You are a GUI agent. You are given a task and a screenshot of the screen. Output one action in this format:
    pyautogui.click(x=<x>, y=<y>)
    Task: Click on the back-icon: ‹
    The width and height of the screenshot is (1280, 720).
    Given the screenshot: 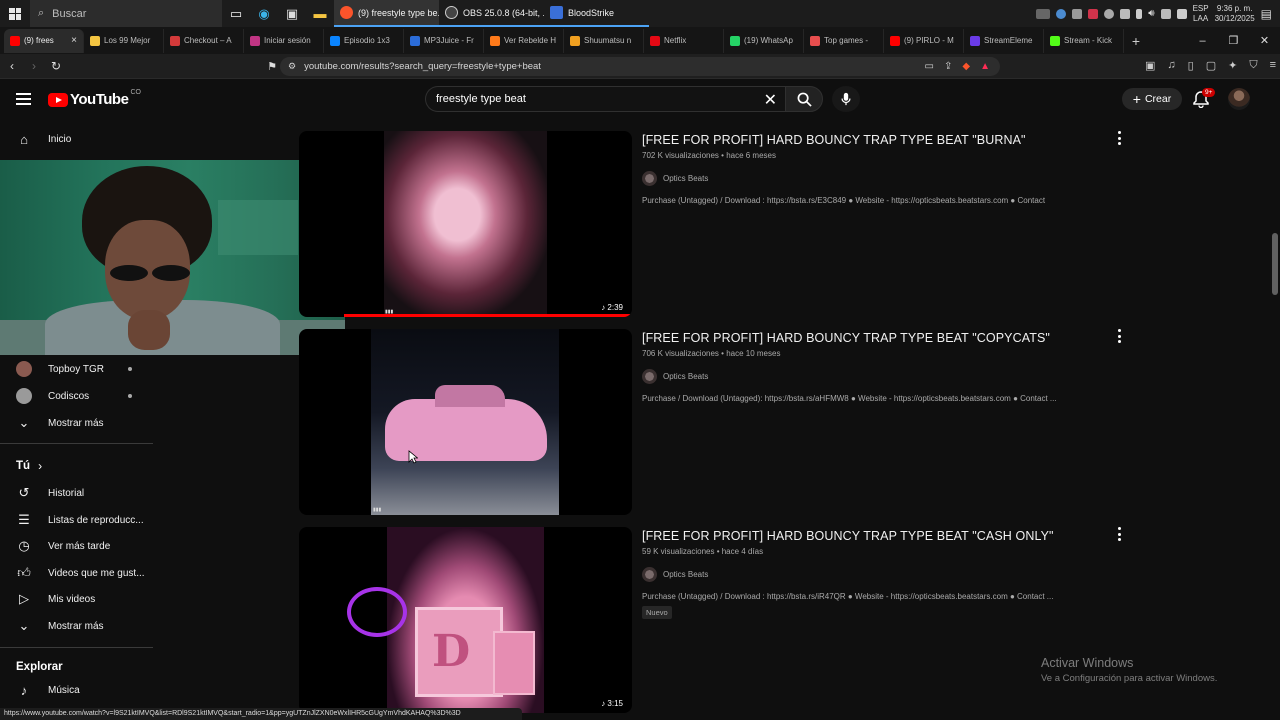 What is the action you would take?
    pyautogui.click(x=12, y=66)
    